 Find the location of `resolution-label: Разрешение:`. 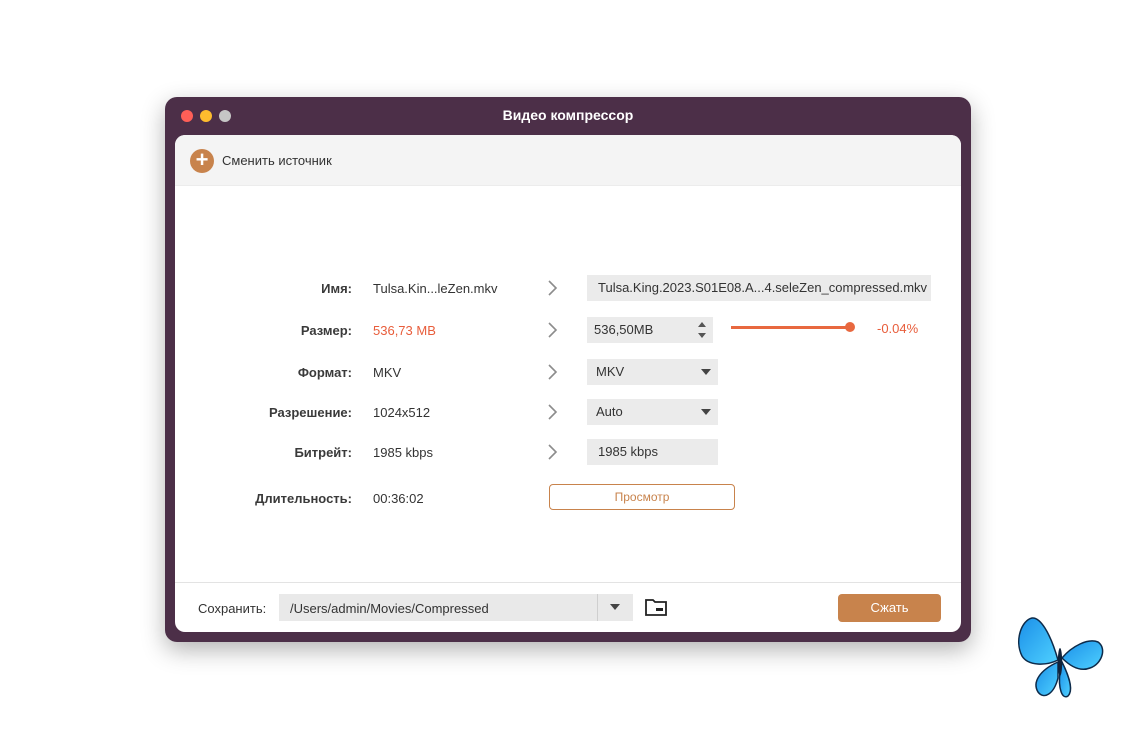

resolution-label: Разрешение: is located at coordinates (310, 412).